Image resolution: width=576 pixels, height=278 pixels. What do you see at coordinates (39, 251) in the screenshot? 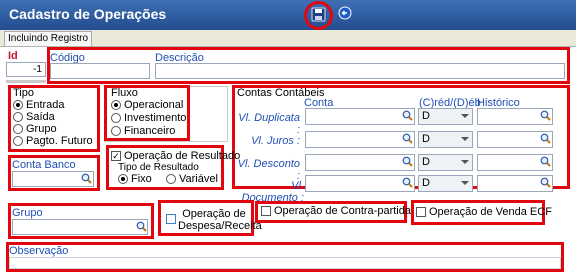
I see `observacao-label: Observação` at bounding box center [39, 251].